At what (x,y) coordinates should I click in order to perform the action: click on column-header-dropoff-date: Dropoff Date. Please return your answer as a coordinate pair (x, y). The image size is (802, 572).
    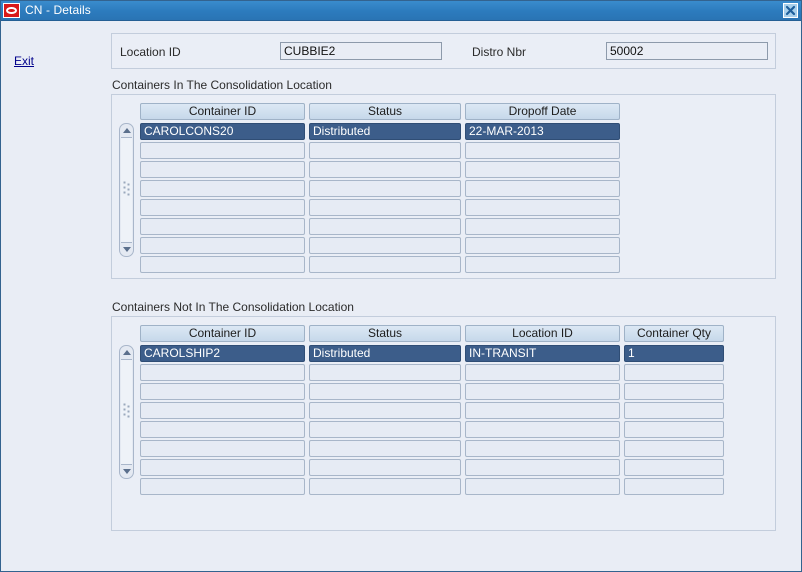
    Looking at the image, I should click on (542, 111).